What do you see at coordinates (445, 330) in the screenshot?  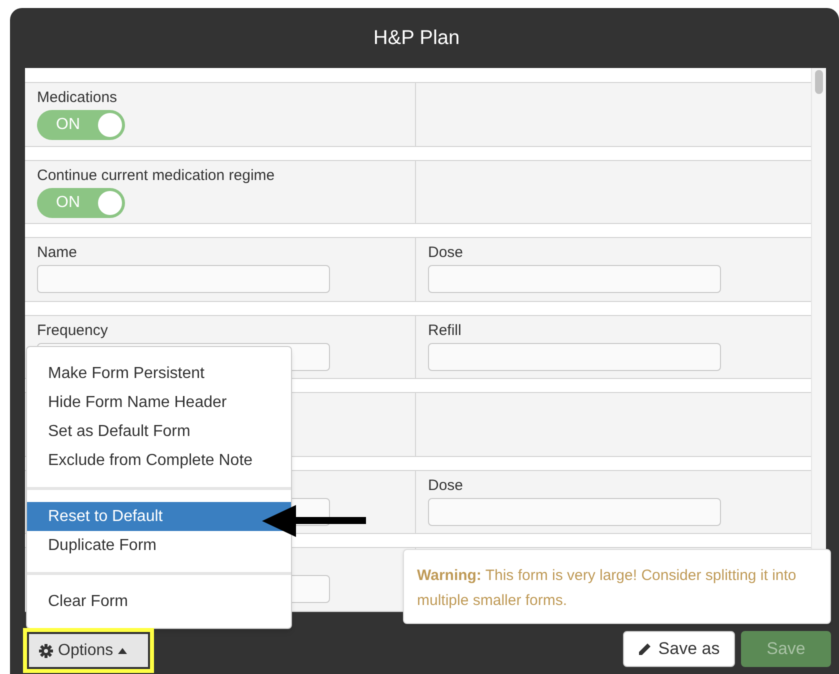 I see `field-label: Refill` at bounding box center [445, 330].